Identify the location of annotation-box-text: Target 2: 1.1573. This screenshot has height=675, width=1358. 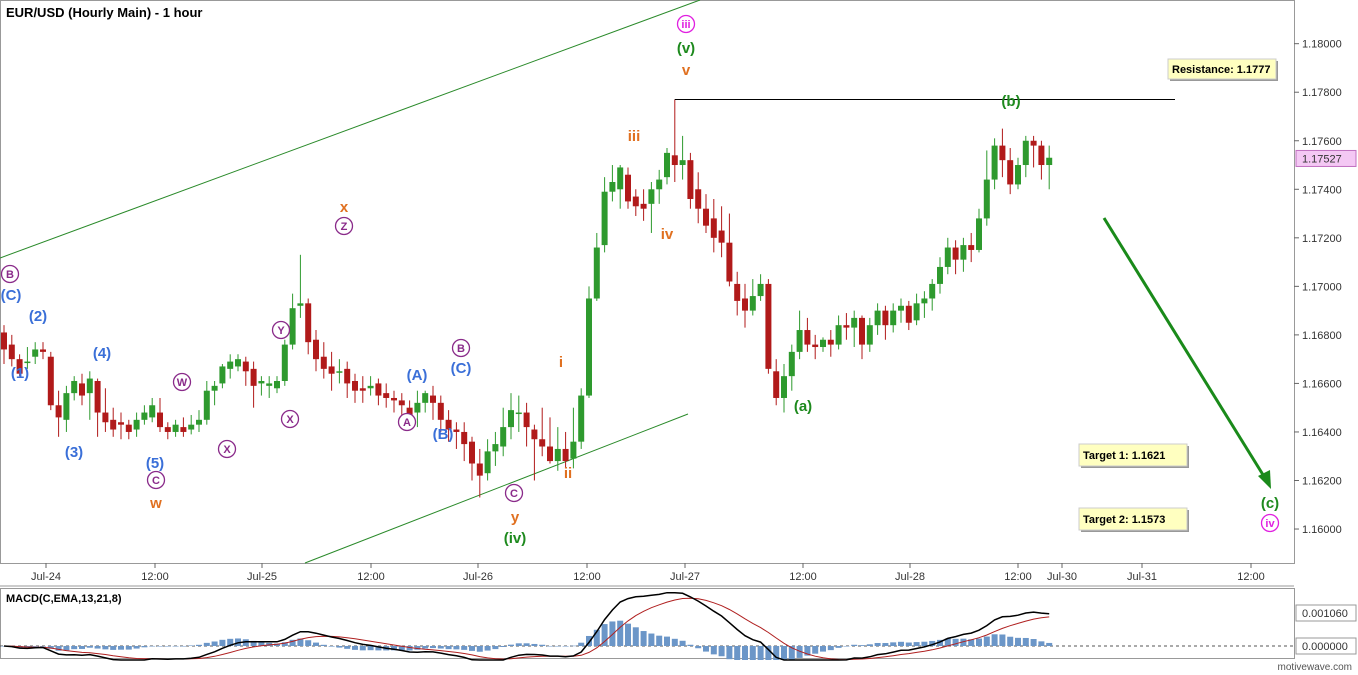
(1124, 520).